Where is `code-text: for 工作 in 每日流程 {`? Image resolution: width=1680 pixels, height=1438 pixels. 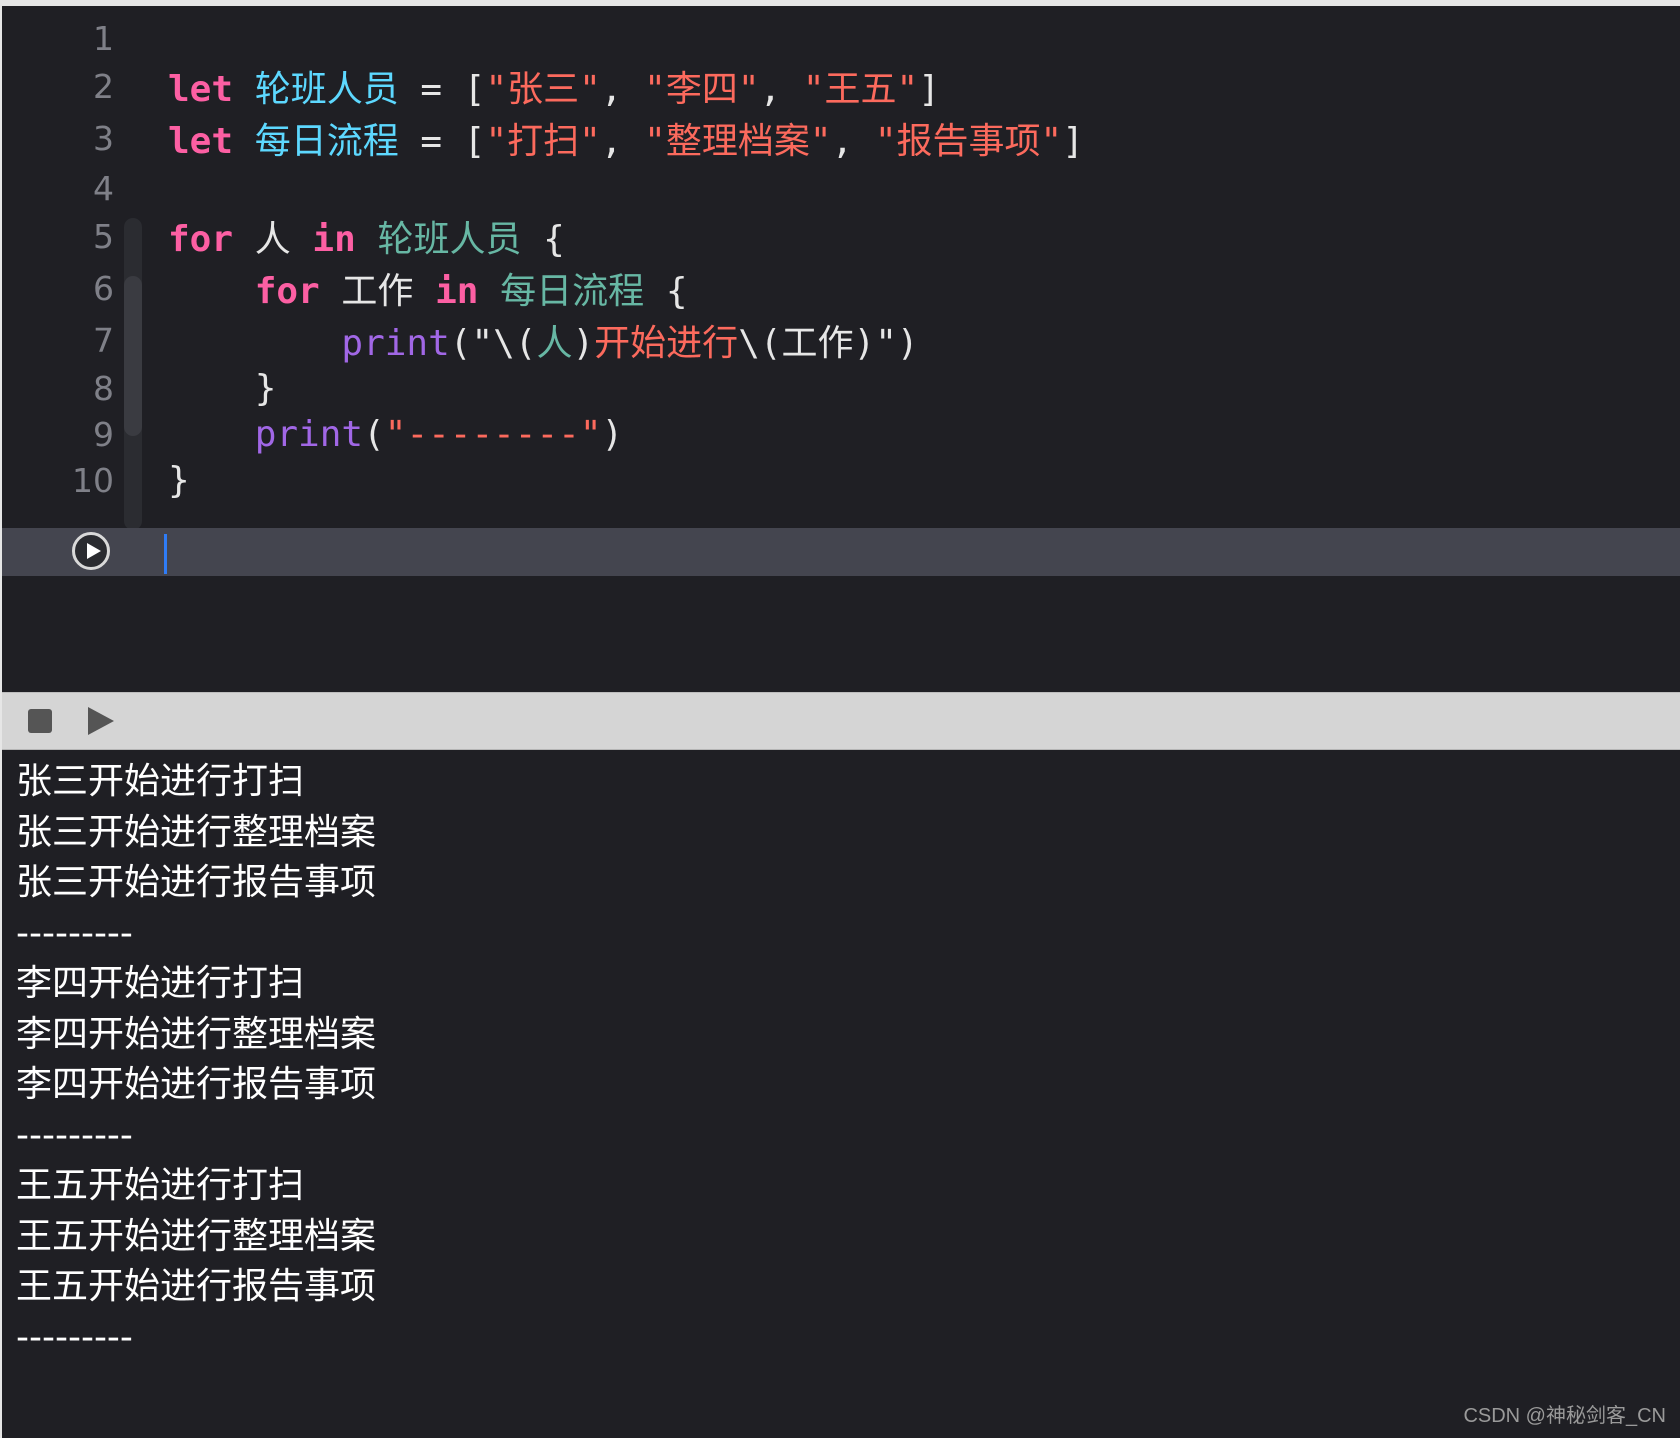
code-text: for 工作 in 每日流程 { is located at coordinates (428, 288).